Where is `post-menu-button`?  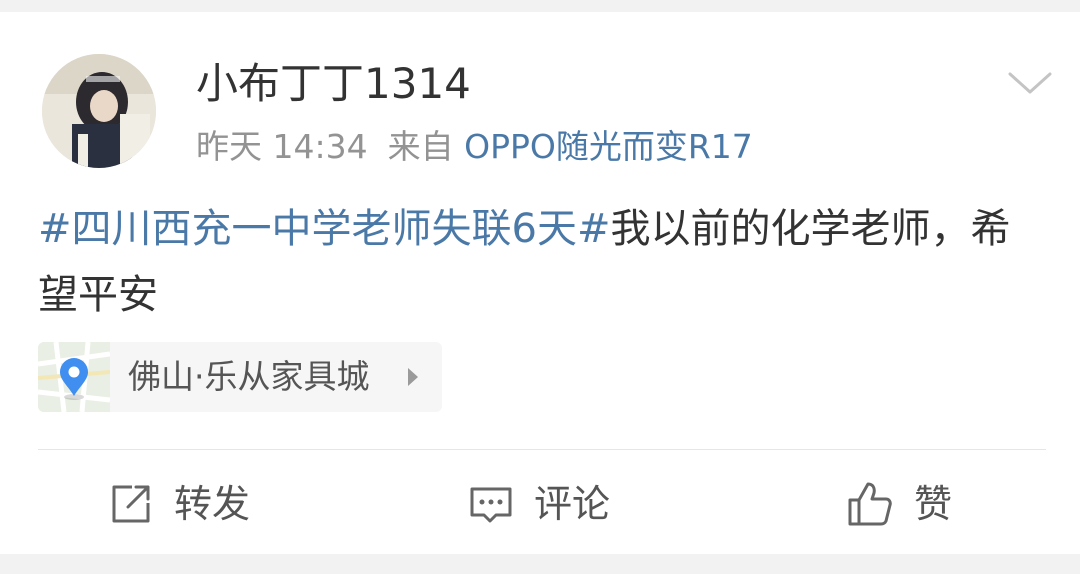
post-menu-button is located at coordinates (1030, 84).